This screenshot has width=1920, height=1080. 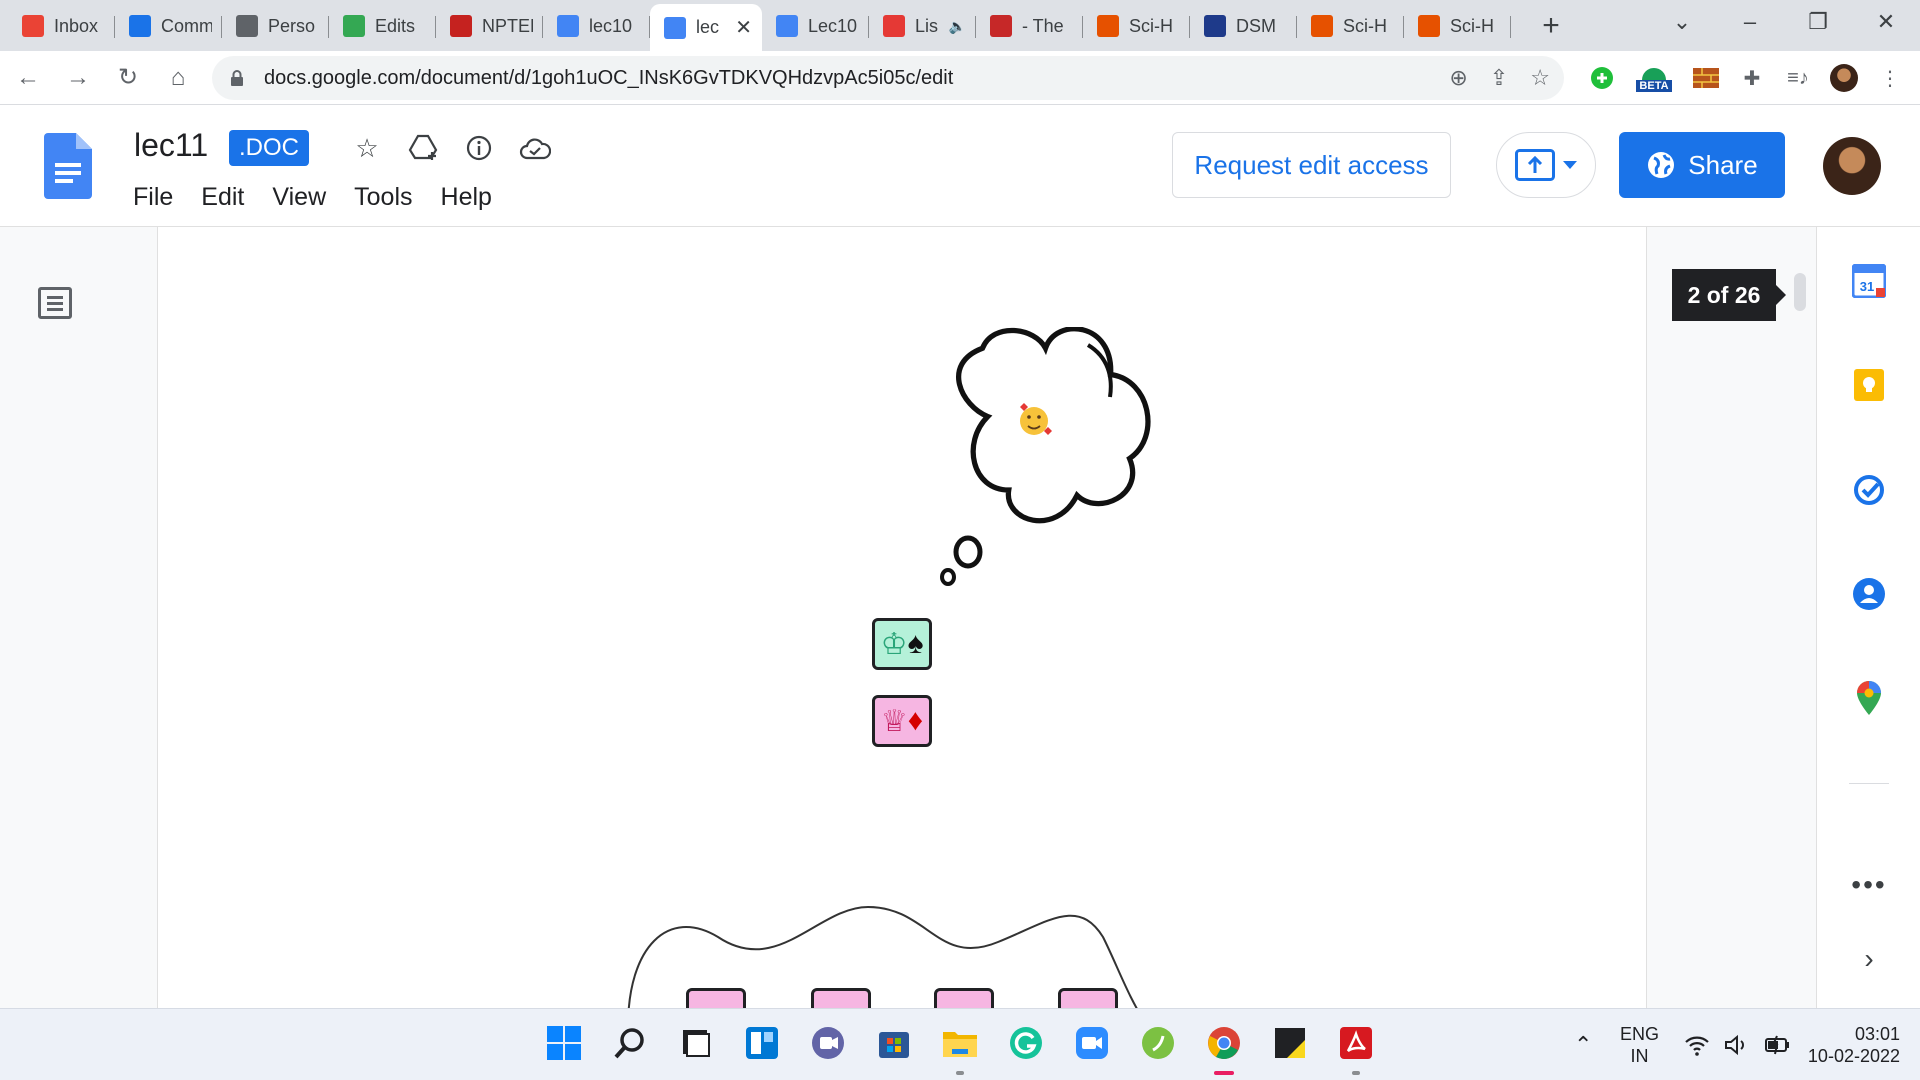 What do you see at coordinates (1869, 959) in the screenshot?
I see `chevron-right-icon: ›` at bounding box center [1869, 959].